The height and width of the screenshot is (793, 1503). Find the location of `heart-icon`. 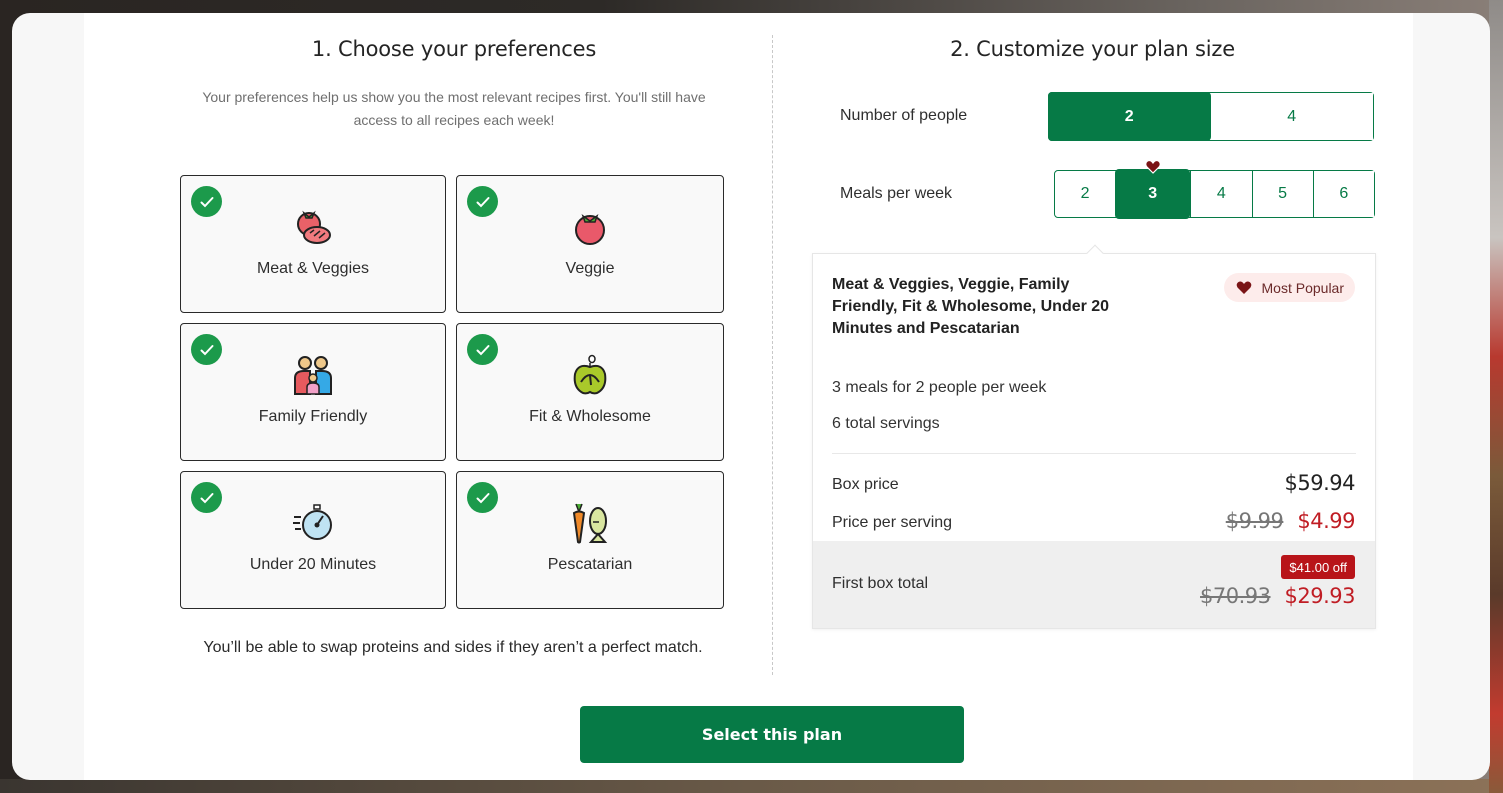

heart-icon is located at coordinates (1243, 287).